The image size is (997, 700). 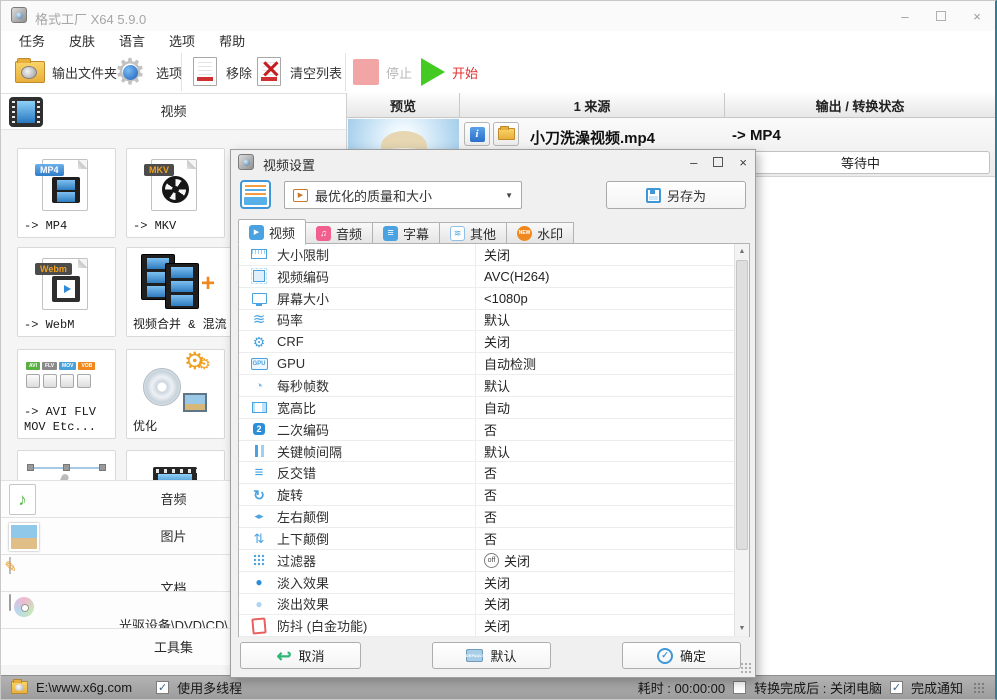 What do you see at coordinates (494, 321) in the screenshot?
I see `setting-row: 码率 默认` at bounding box center [494, 321].